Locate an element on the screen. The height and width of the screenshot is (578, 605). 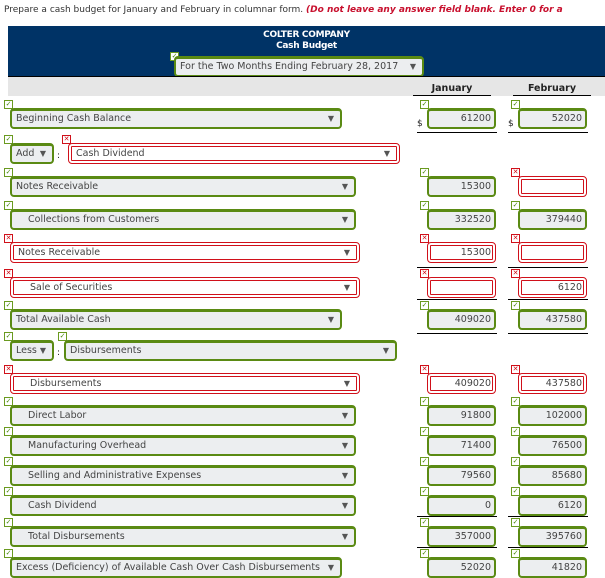
prefix-value: Add is located at coordinates (25, 153).